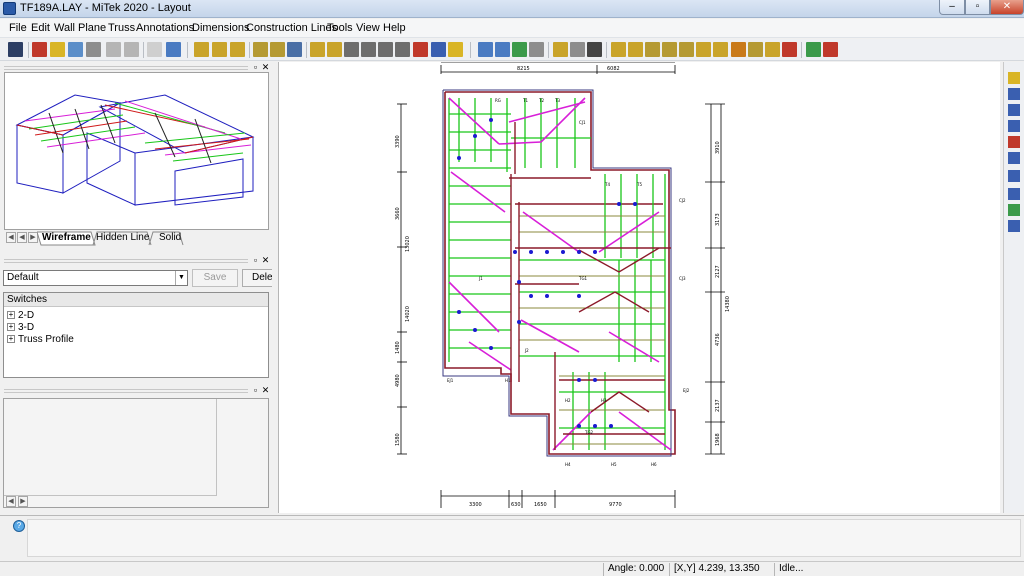 Image resolution: width=1024 pixels, height=576 pixels. I want to click on menu-edit: Edit, so click(40, 28).